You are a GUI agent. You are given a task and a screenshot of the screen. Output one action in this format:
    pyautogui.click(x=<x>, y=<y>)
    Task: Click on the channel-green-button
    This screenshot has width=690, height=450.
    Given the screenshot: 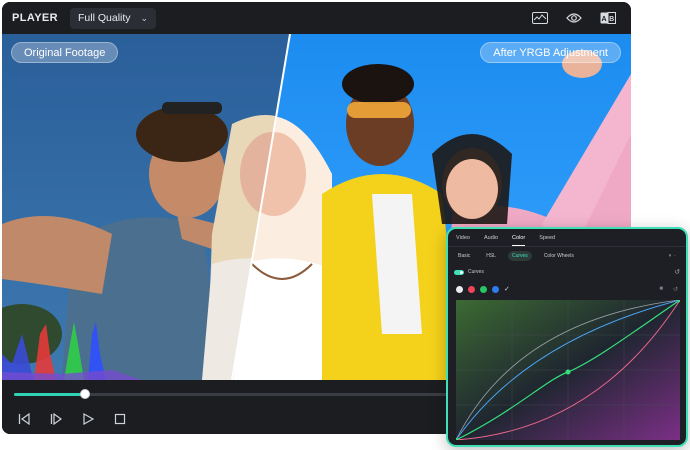 What is the action you would take?
    pyautogui.click(x=483, y=289)
    